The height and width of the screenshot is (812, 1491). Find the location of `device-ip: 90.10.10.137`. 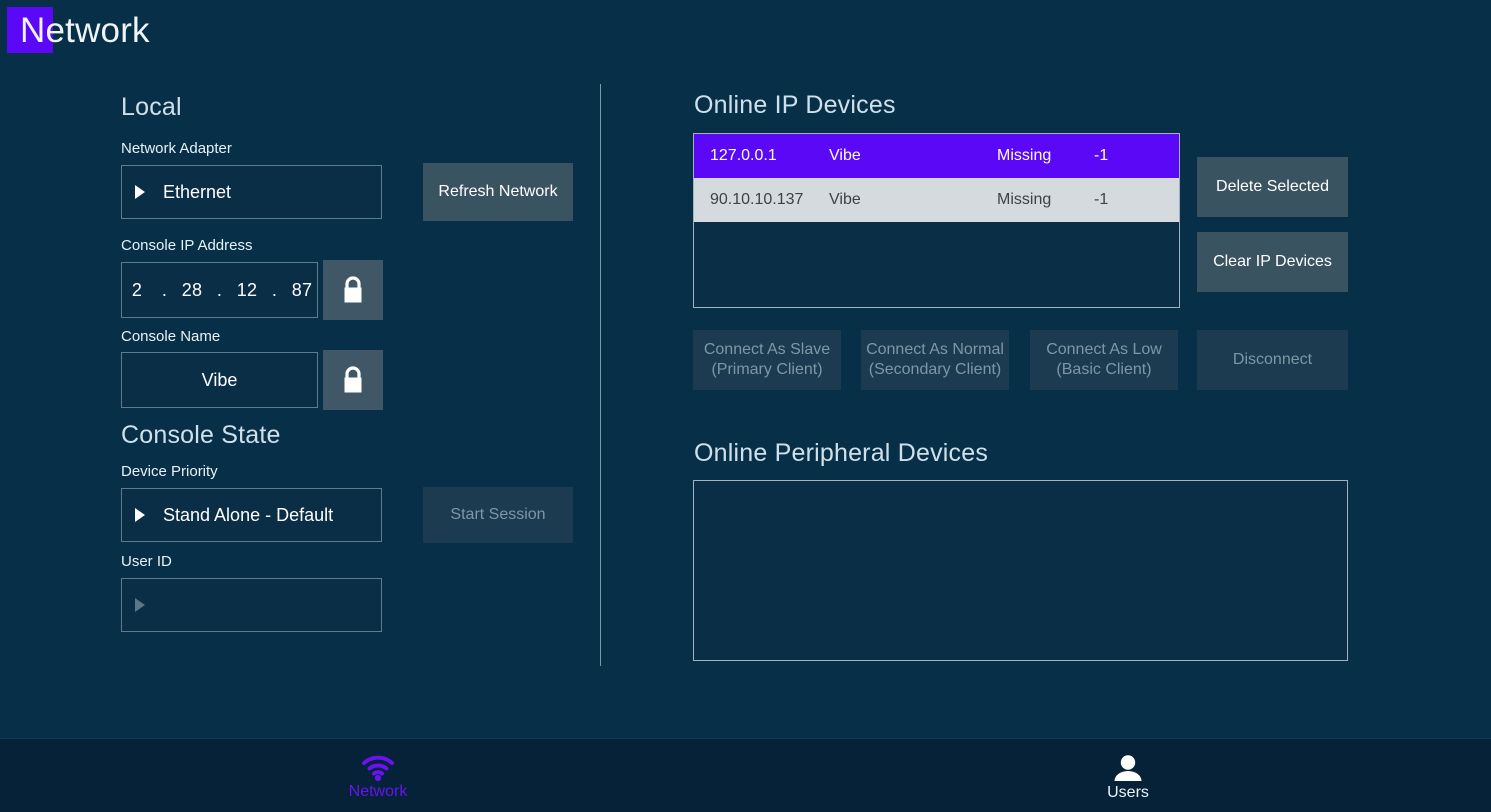

device-ip: 90.10.10.137 is located at coordinates (757, 199).